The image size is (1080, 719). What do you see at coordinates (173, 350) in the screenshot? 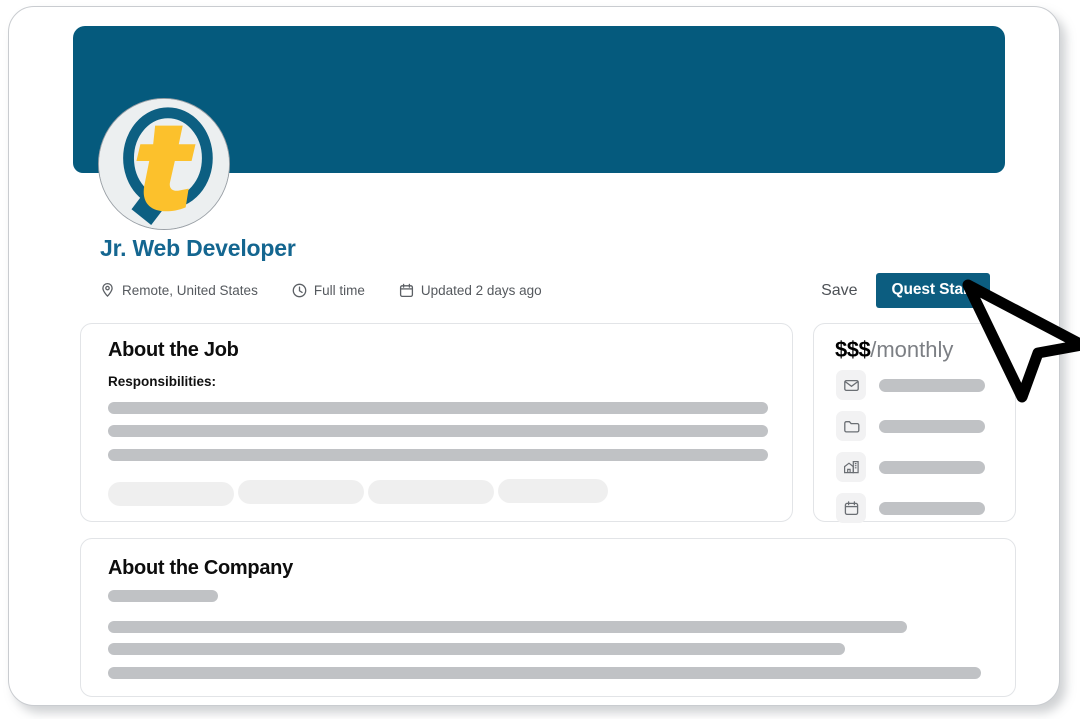
I see `about-the-job-title: About the Job` at bounding box center [173, 350].